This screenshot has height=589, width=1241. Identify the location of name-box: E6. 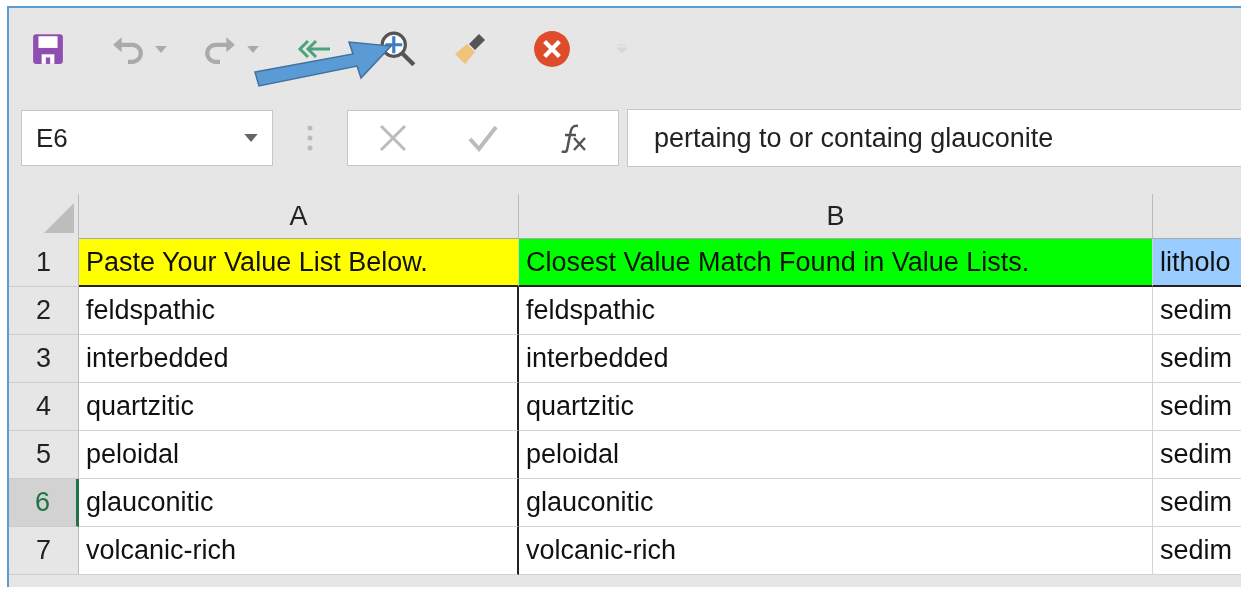
(147, 138).